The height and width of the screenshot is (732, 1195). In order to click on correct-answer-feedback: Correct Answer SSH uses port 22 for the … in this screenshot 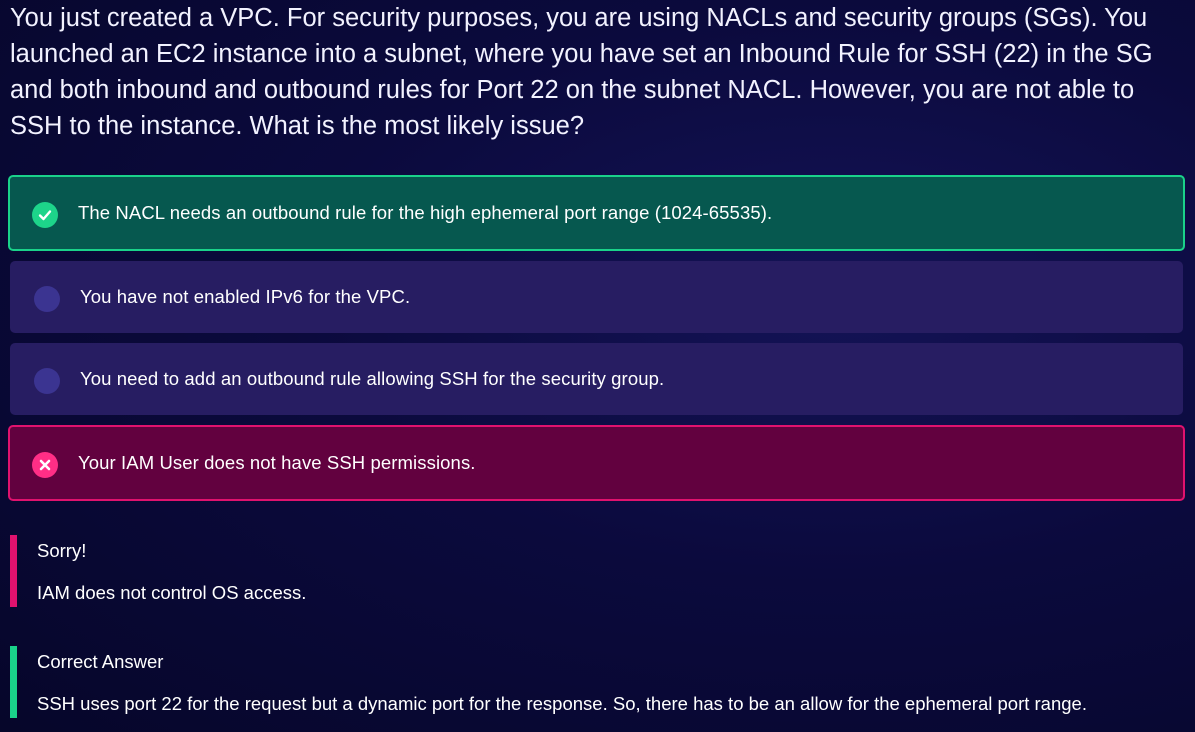, I will do `click(597, 682)`.